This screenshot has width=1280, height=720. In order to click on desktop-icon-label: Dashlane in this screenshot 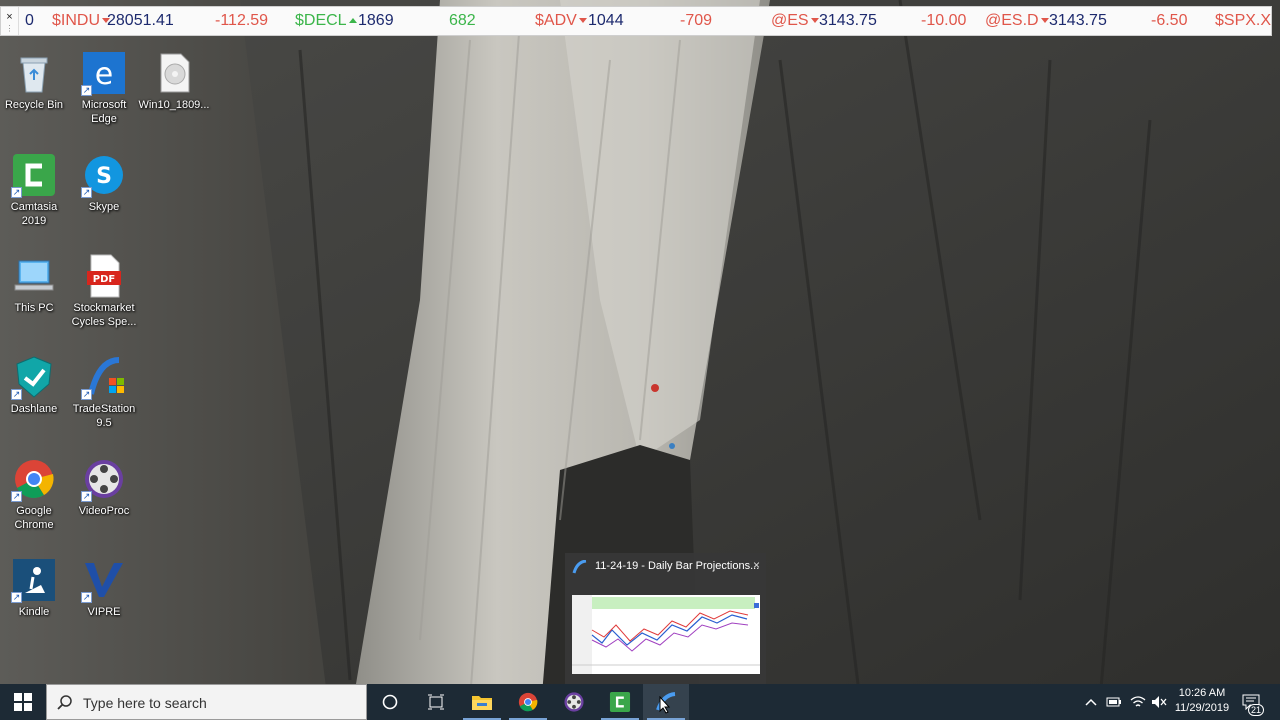, I will do `click(34, 409)`.